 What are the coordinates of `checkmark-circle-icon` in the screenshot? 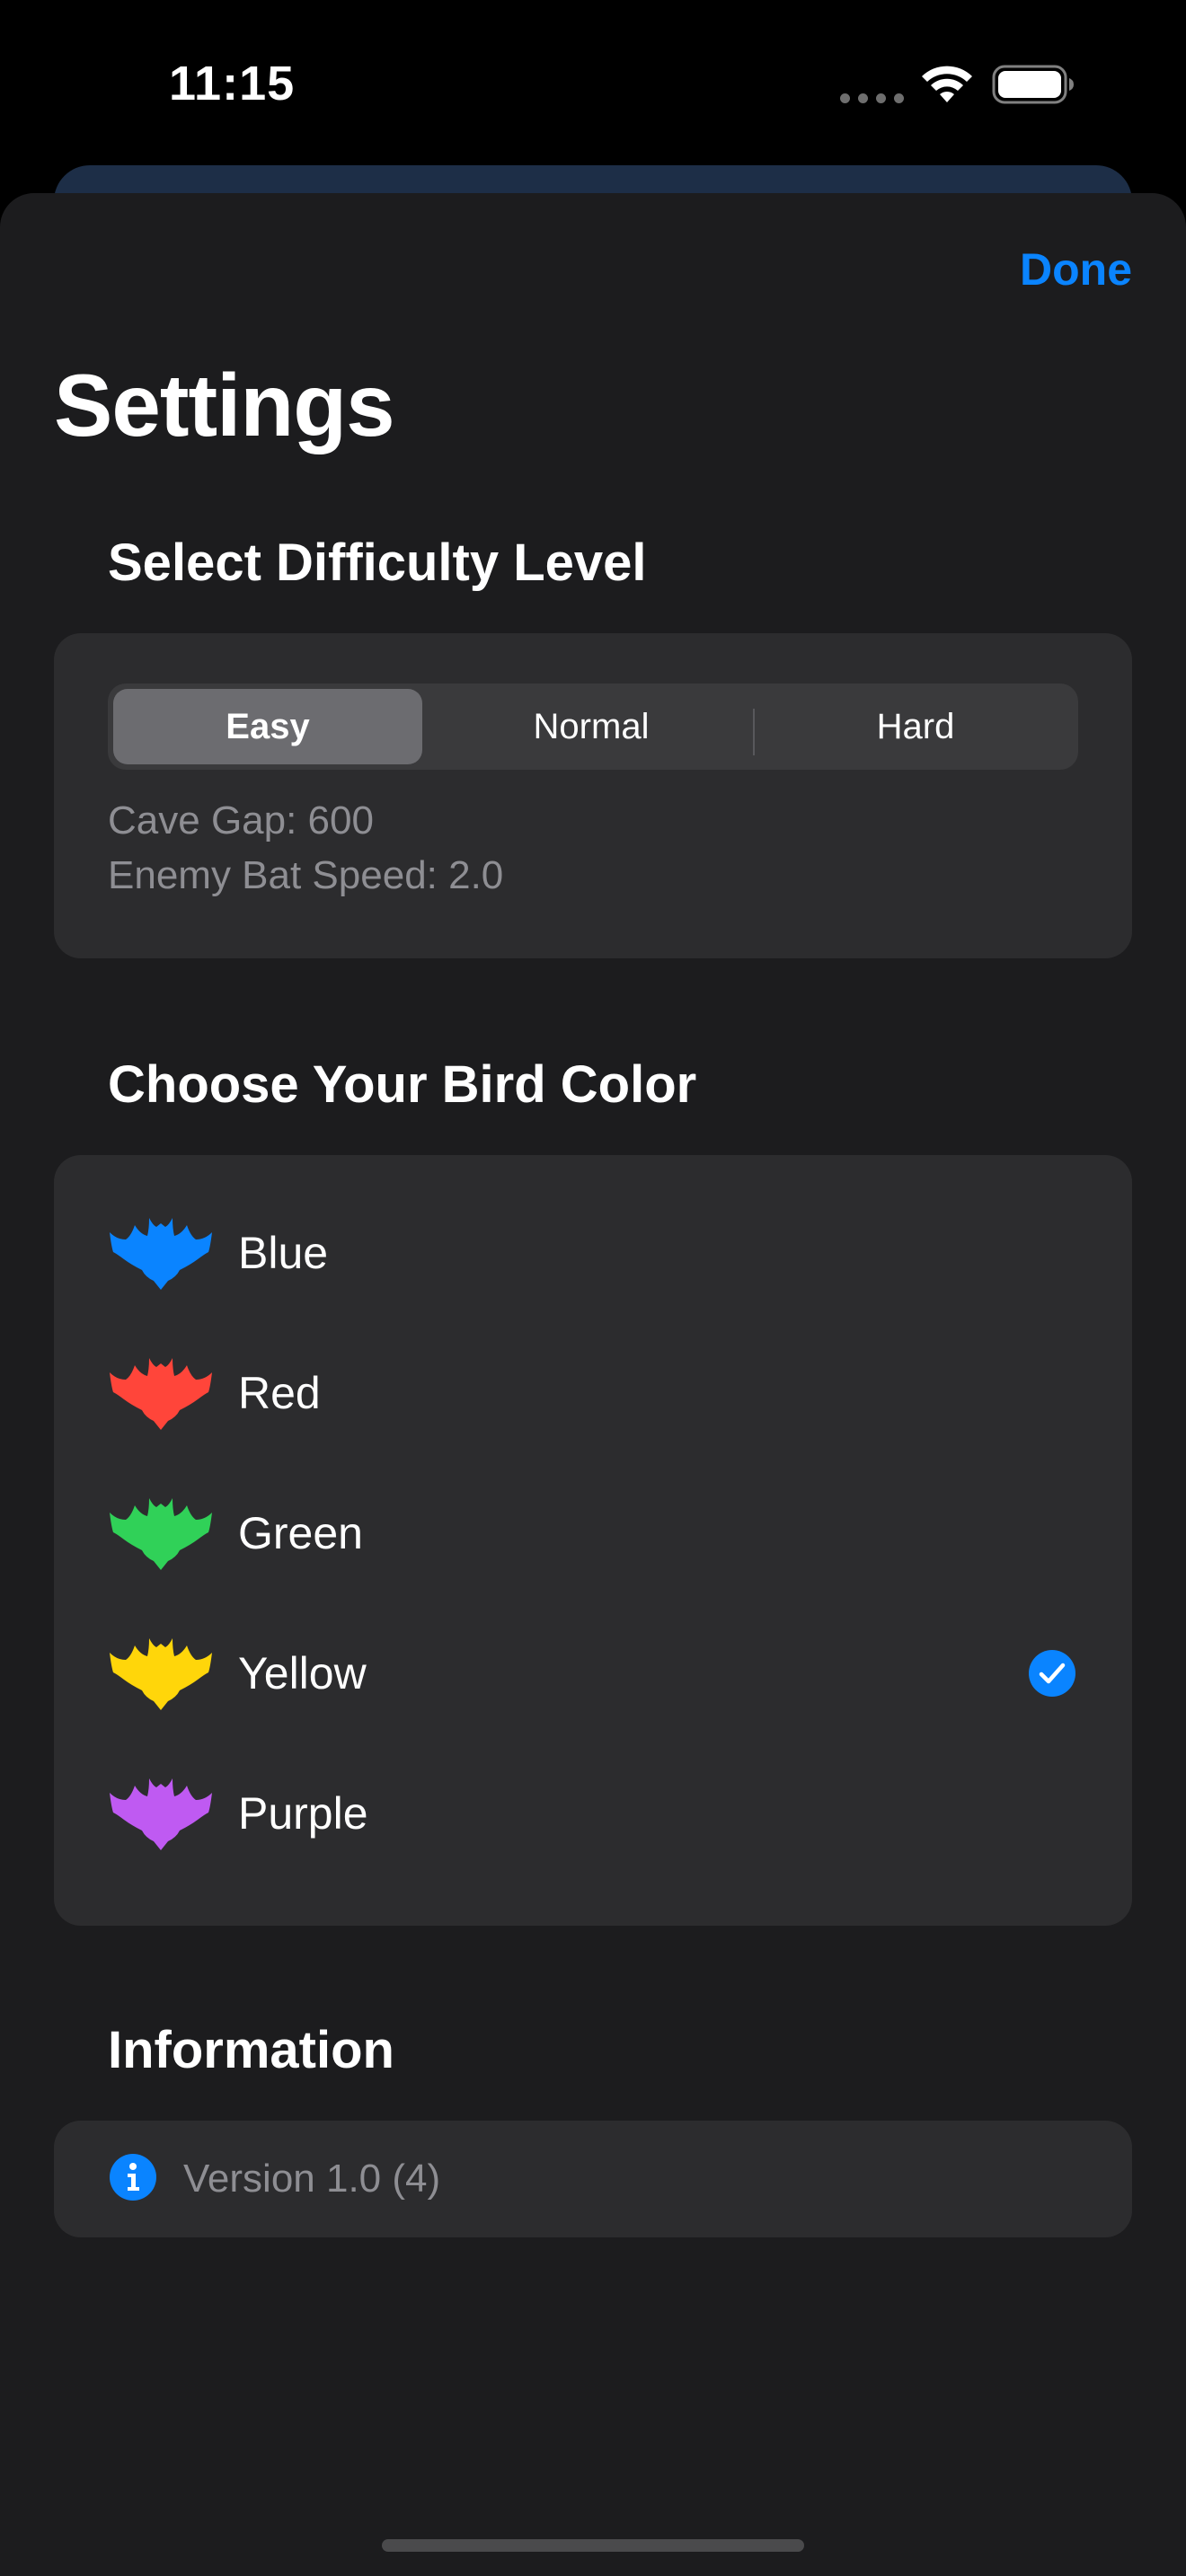 It's located at (1052, 1673).